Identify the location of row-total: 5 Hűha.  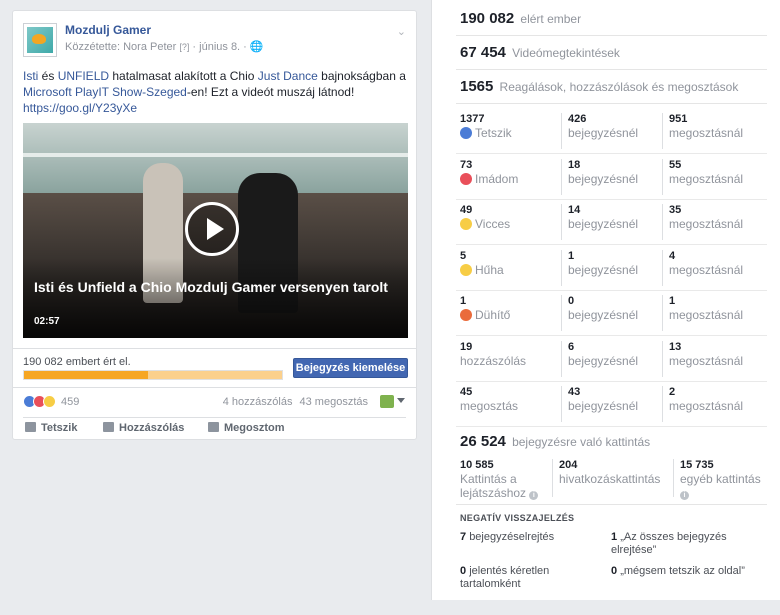
(510, 268).